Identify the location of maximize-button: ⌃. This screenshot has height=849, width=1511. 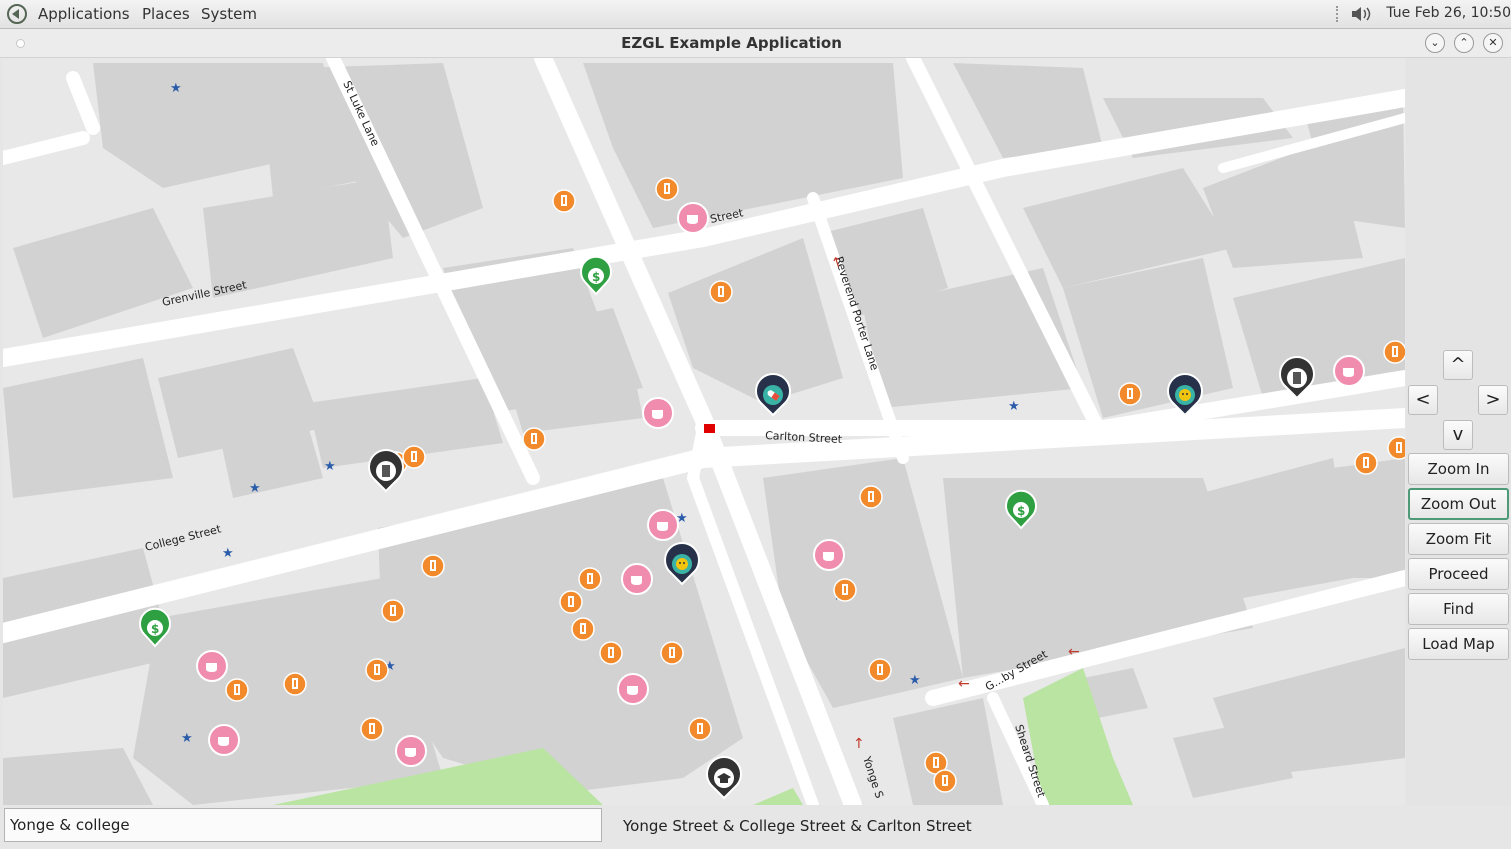
(1464, 43).